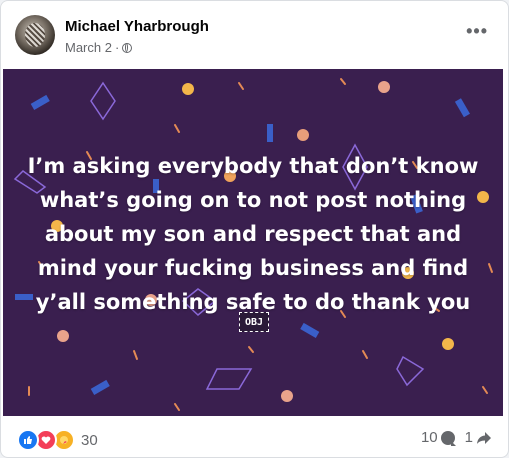 The width and height of the screenshot is (509, 458). I want to click on reactions-summary: 30, so click(57, 440).